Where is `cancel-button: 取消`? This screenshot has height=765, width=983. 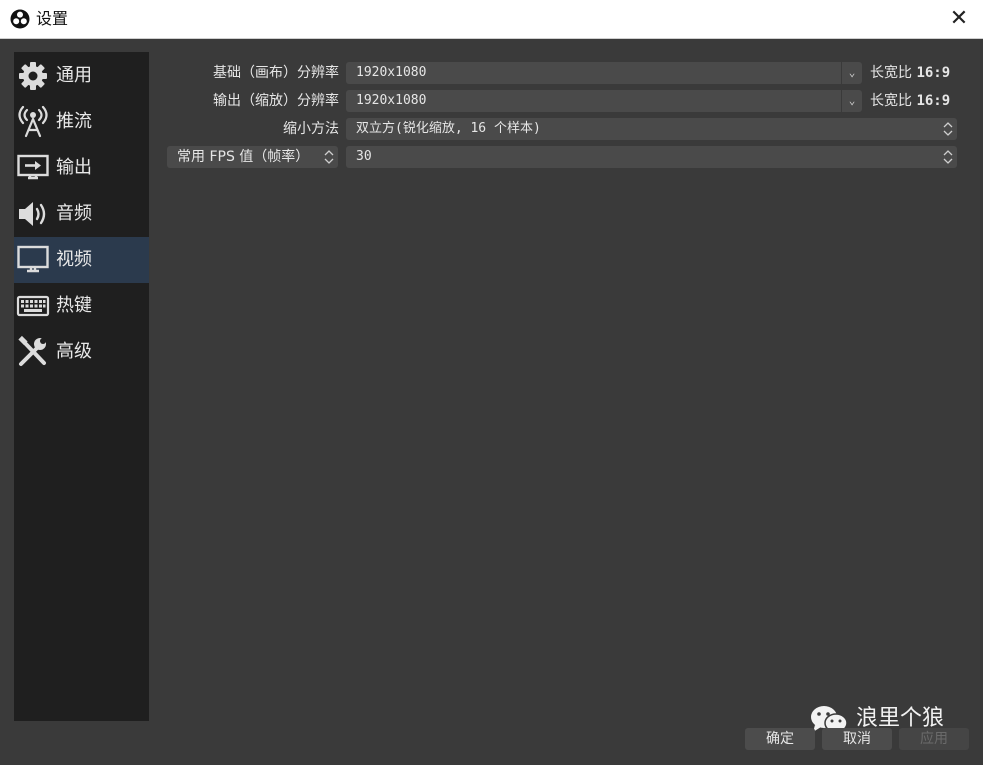
cancel-button: 取消 is located at coordinates (857, 739).